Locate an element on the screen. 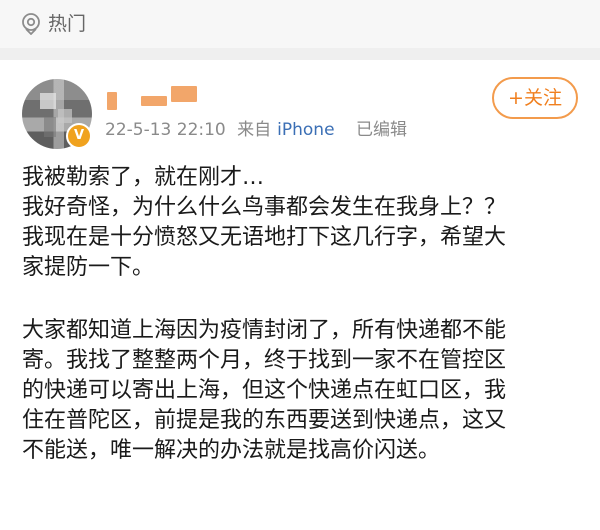 The width and height of the screenshot is (600, 530). section-divider is located at coordinates (300, 54).